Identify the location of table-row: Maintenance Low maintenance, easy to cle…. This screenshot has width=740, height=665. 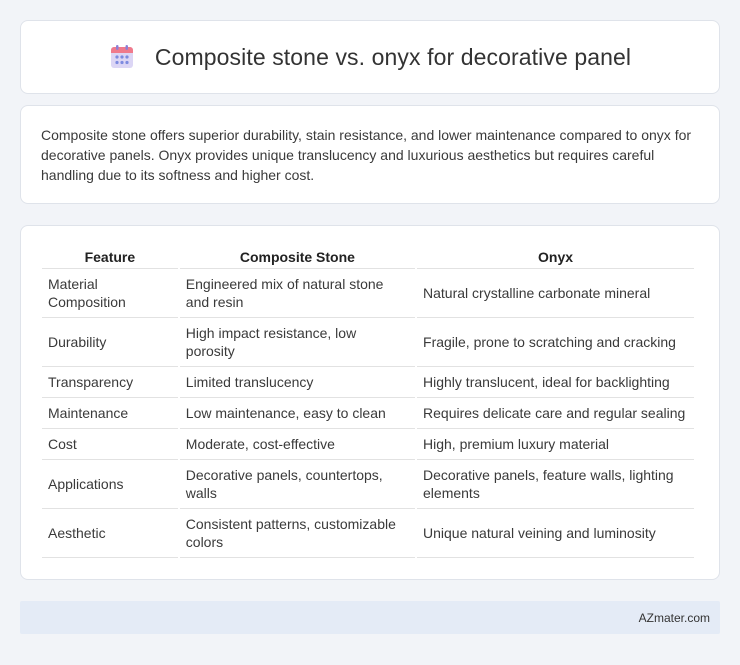
(368, 413).